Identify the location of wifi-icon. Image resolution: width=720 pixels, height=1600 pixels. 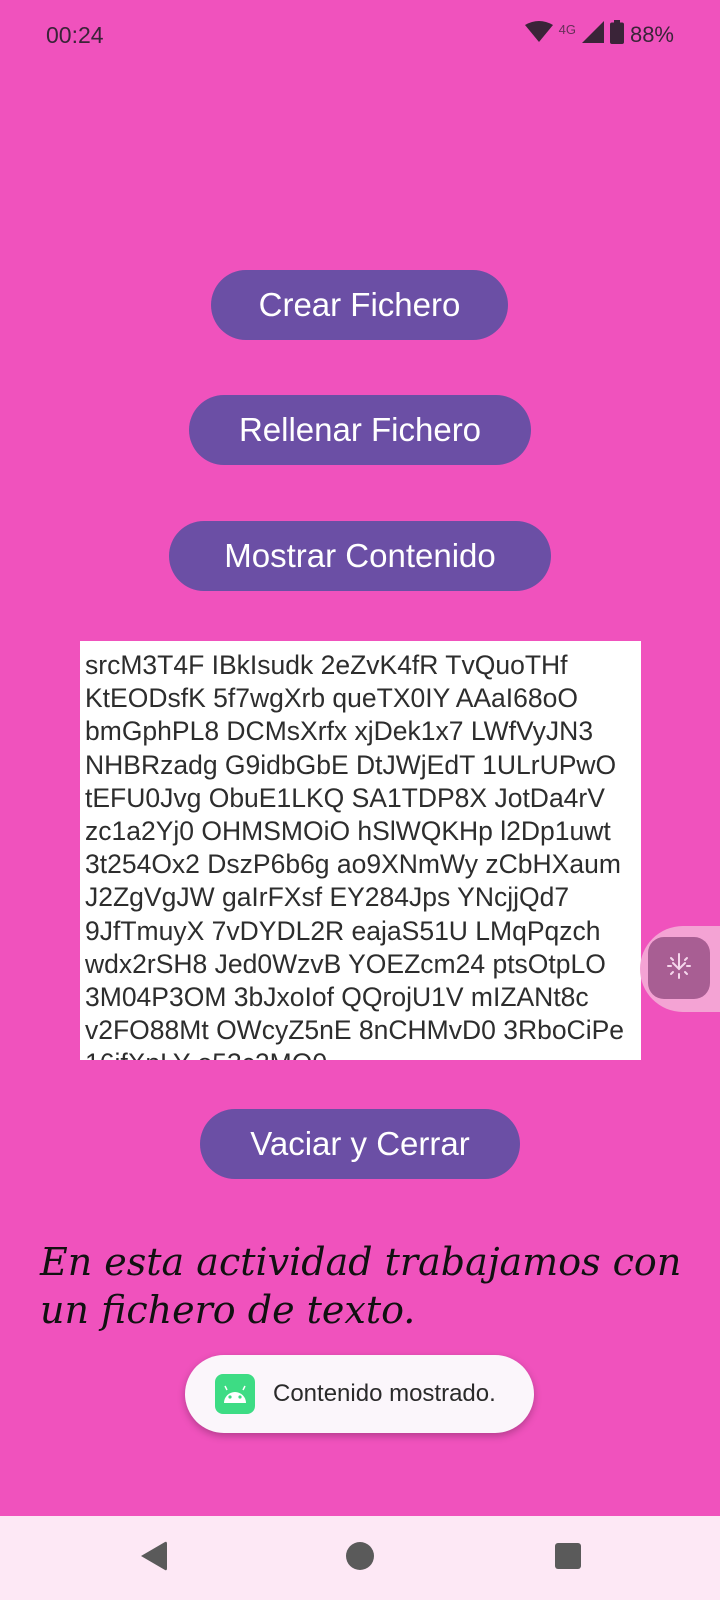
(538, 35).